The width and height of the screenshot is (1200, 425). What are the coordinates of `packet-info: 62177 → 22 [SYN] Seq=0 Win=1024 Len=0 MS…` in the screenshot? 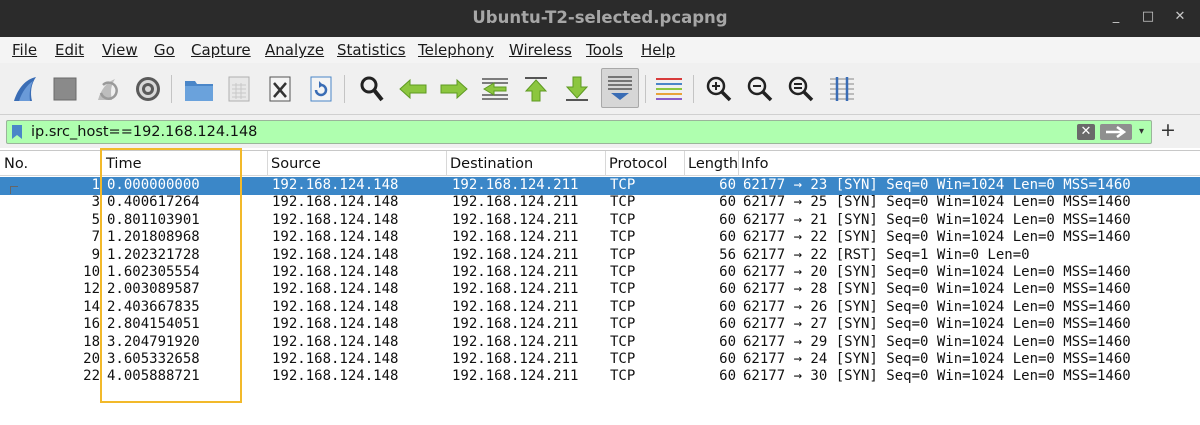 It's located at (937, 237).